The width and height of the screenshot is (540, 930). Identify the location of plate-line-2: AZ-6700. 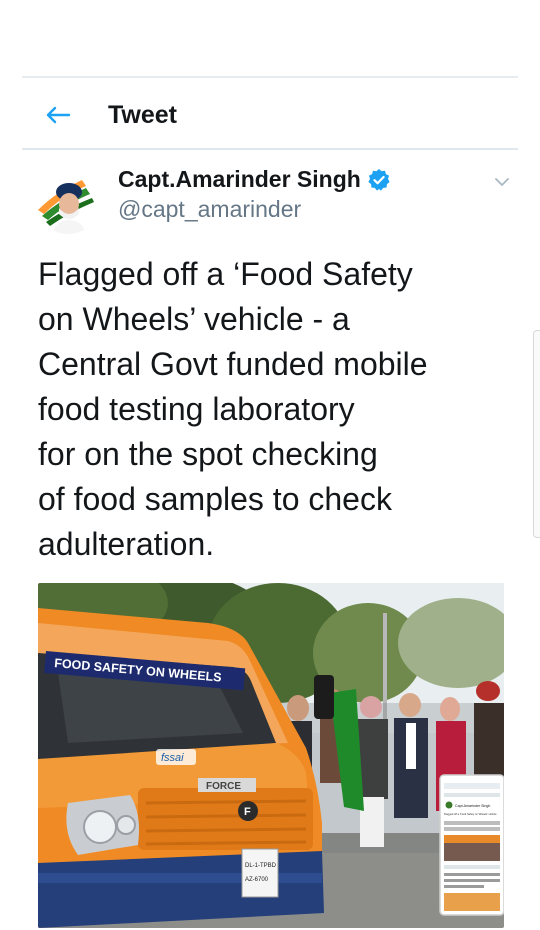
(257, 880).